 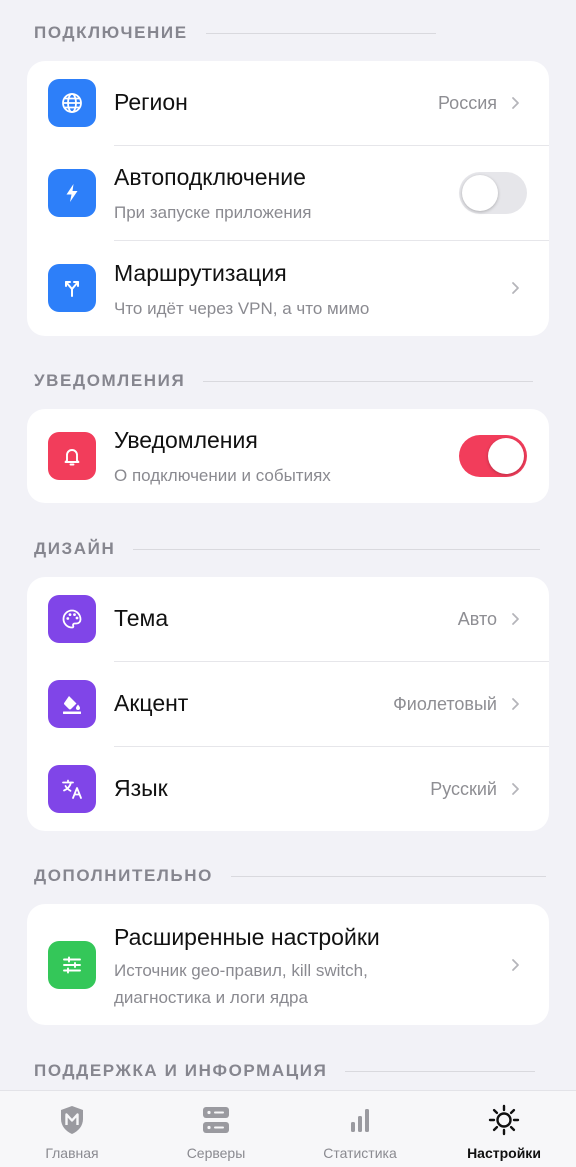 What do you see at coordinates (222, 475) in the screenshot?
I see `notifications-subtitle: О подключении и событиях` at bounding box center [222, 475].